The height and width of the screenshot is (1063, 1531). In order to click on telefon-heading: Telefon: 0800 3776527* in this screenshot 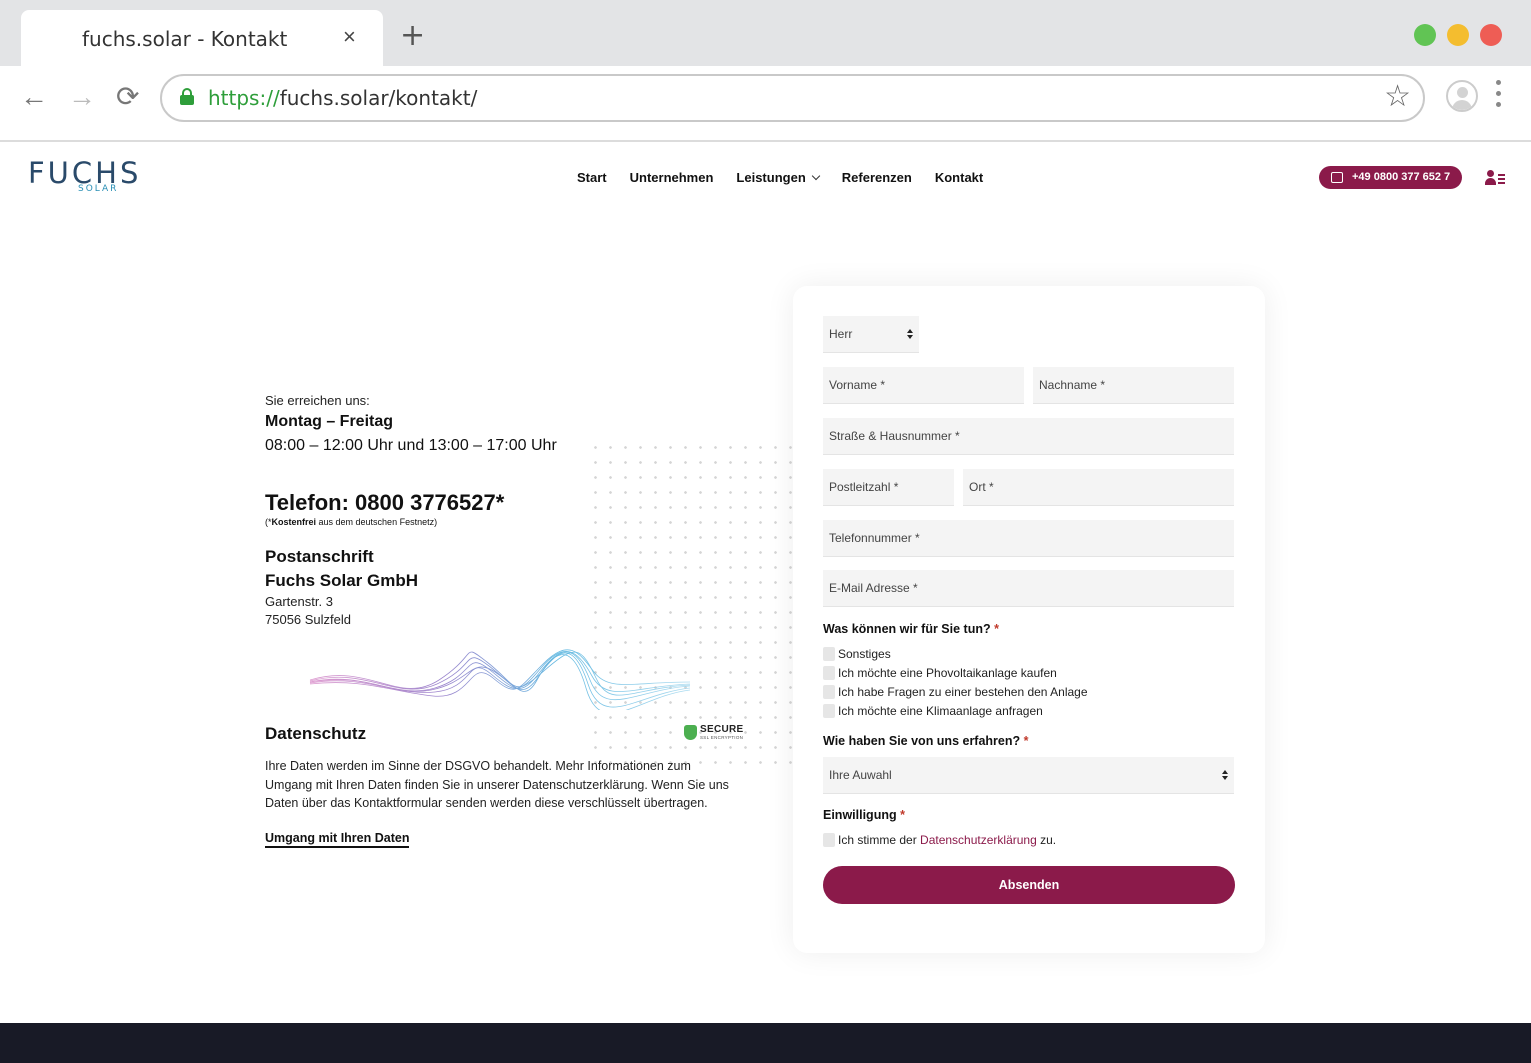, I will do `click(384, 503)`.